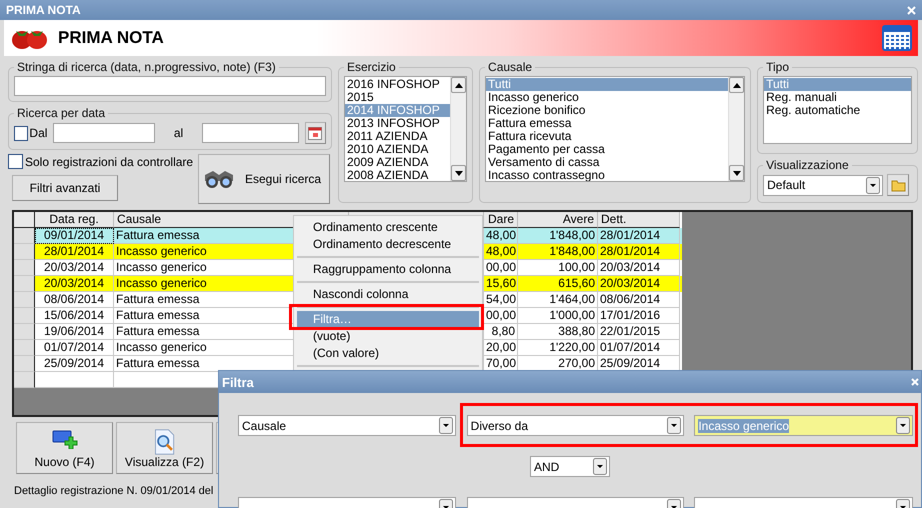 The height and width of the screenshot is (508, 922). I want to click on combo-value: AND, so click(547, 467).